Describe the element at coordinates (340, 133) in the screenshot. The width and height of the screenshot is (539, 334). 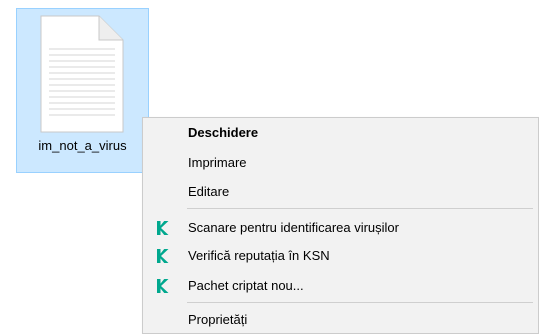
I see `menu-item-open: Deschidere` at that location.